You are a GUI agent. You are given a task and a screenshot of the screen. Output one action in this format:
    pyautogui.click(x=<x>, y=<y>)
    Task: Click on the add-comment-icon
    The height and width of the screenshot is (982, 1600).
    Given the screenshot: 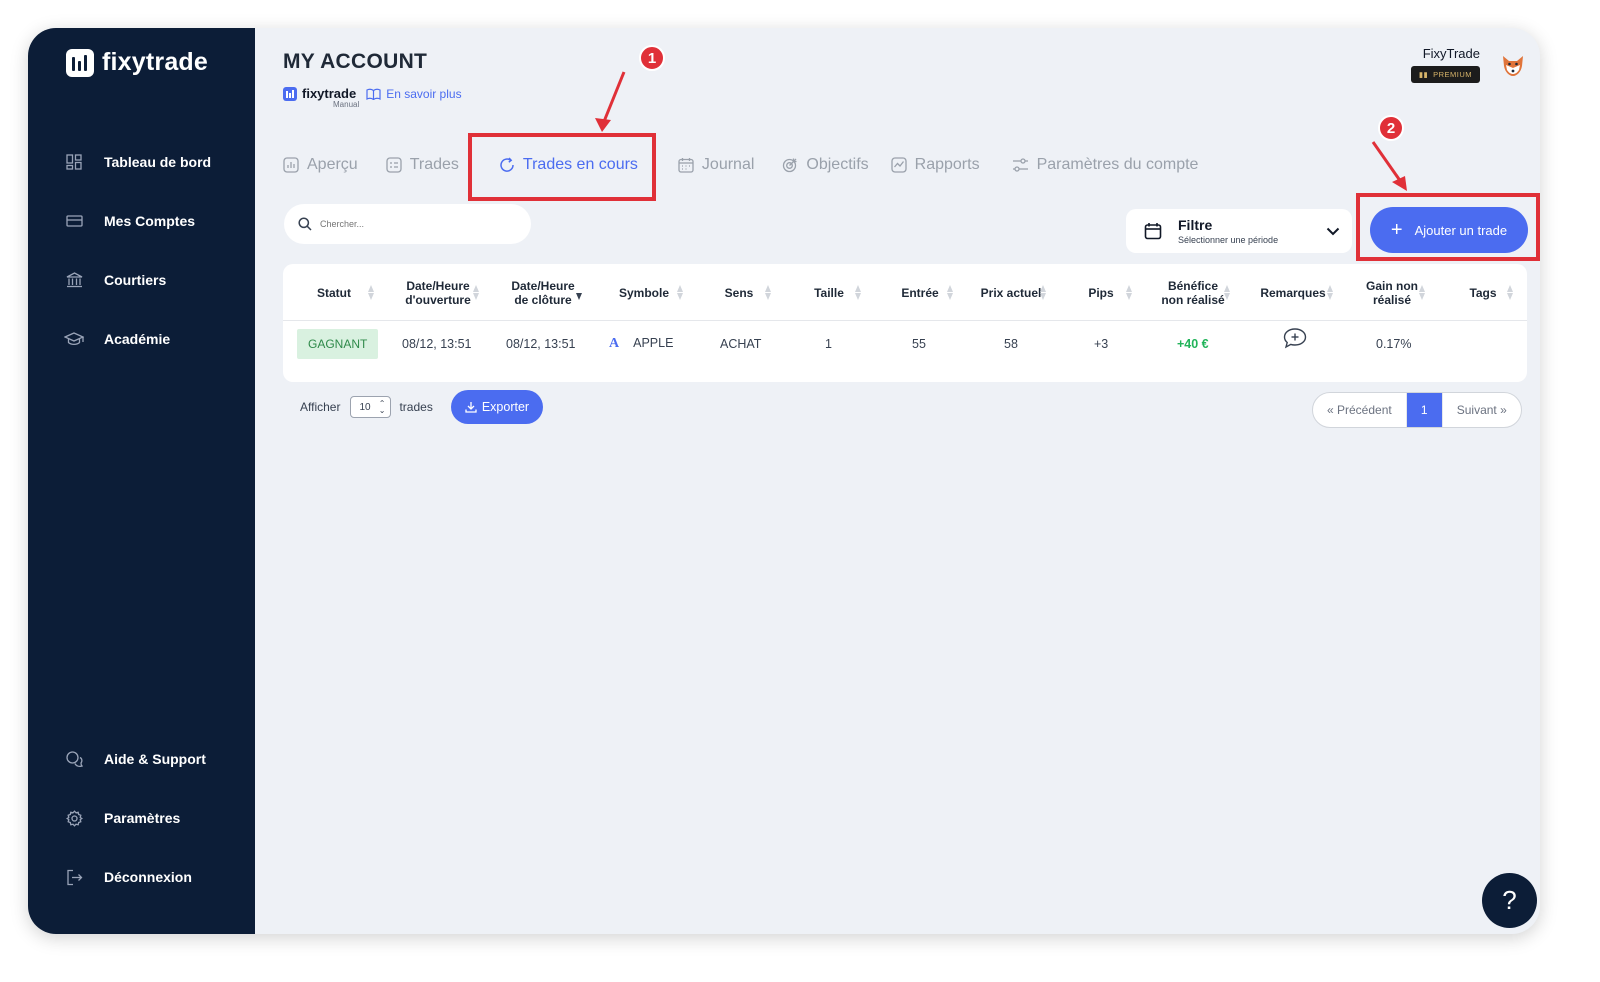 What is the action you would take?
    pyautogui.click(x=1295, y=340)
    